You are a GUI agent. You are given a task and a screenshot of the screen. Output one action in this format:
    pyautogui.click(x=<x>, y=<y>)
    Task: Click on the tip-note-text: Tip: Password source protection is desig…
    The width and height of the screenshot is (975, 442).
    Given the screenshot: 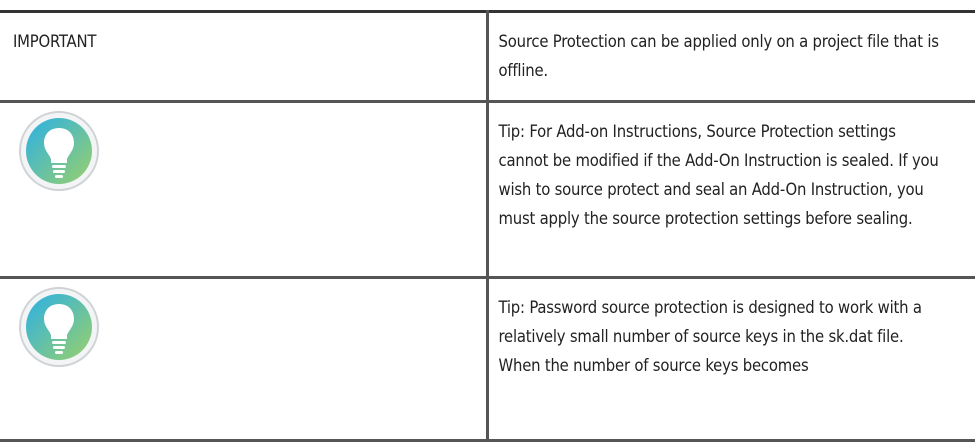 What is the action you would take?
    pyautogui.click(x=732, y=337)
    